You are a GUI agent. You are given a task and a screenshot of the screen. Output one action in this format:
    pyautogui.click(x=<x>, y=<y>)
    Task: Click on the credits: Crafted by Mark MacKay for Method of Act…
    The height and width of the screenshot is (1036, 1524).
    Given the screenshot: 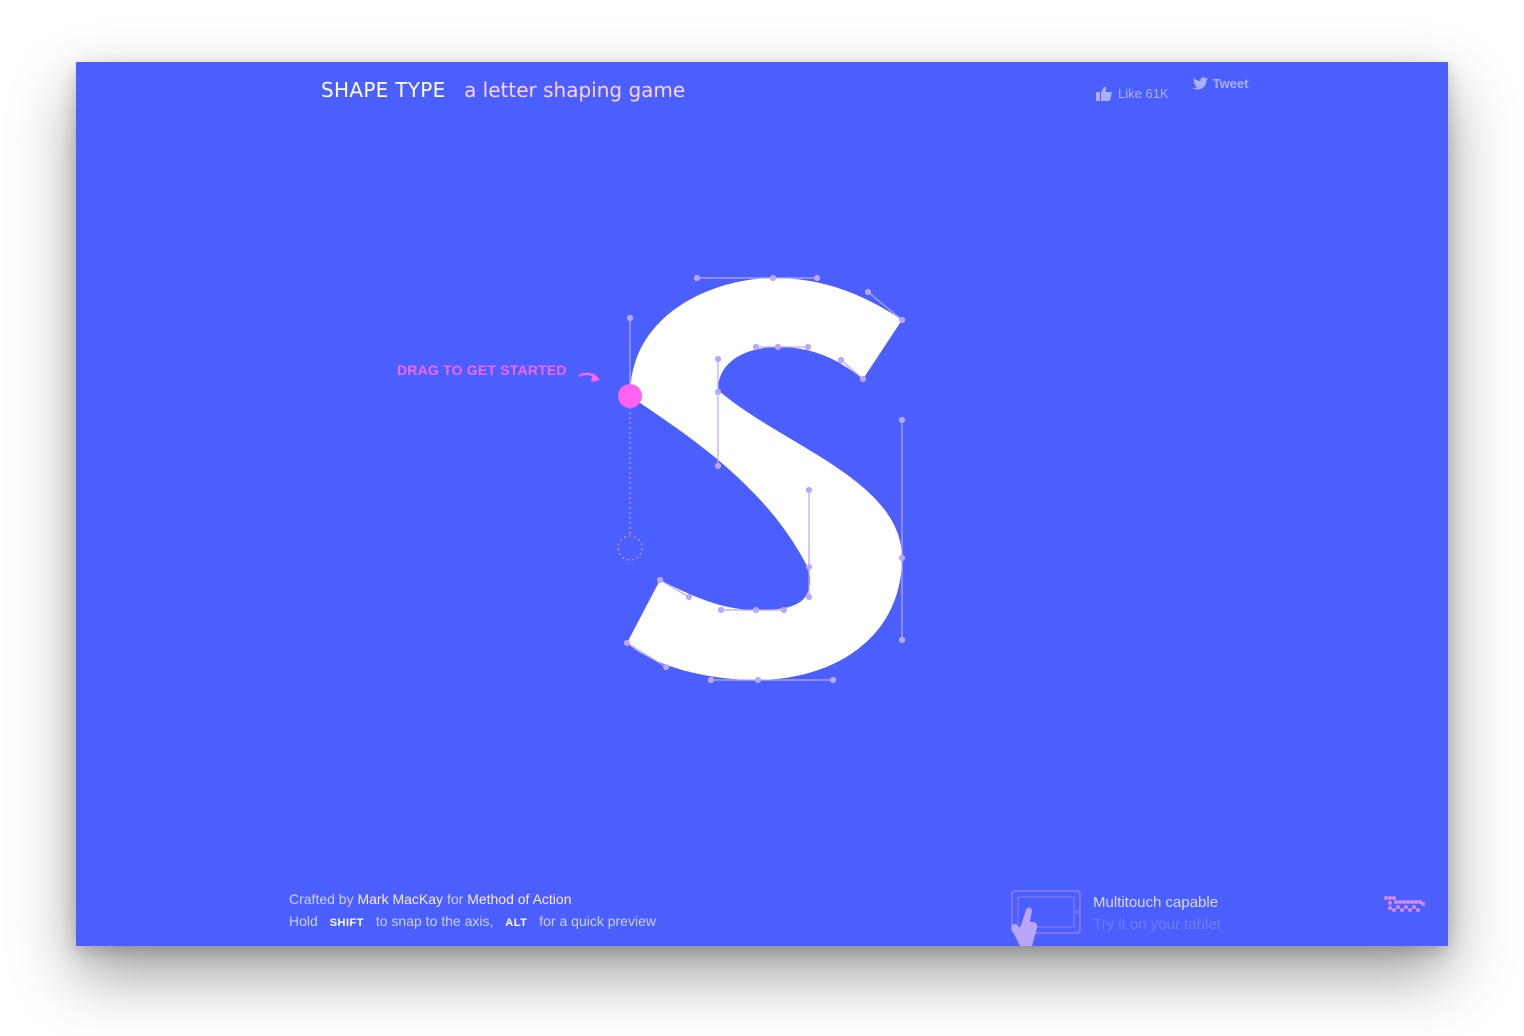 What is the action you would take?
    pyautogui.click(x=472, y=911)
    